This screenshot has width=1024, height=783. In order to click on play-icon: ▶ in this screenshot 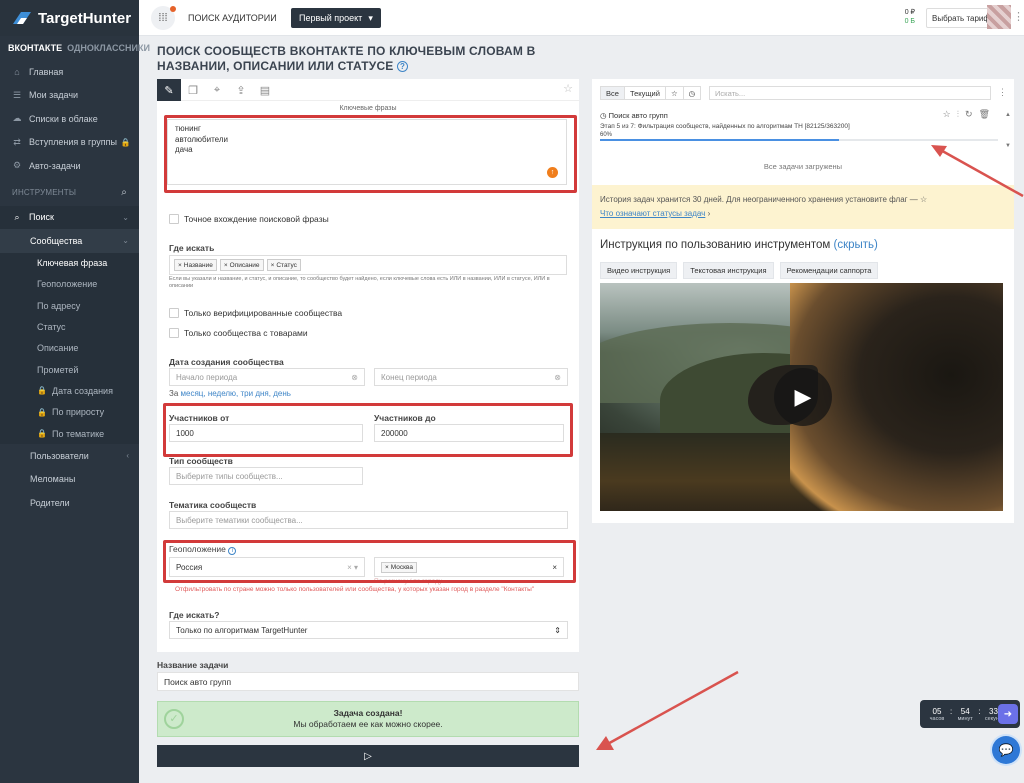, I will do `click(803, 397)`.